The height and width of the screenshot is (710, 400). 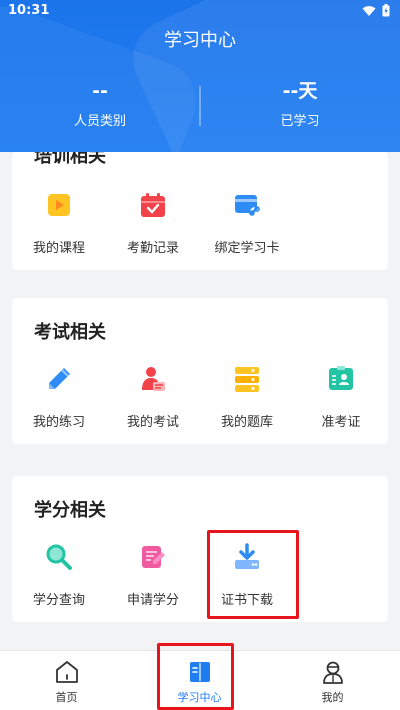 What do you see at coordinates (70, 332) in the screenshot?
I see `section-title: 考试相关` at bounding box center [70, 332].